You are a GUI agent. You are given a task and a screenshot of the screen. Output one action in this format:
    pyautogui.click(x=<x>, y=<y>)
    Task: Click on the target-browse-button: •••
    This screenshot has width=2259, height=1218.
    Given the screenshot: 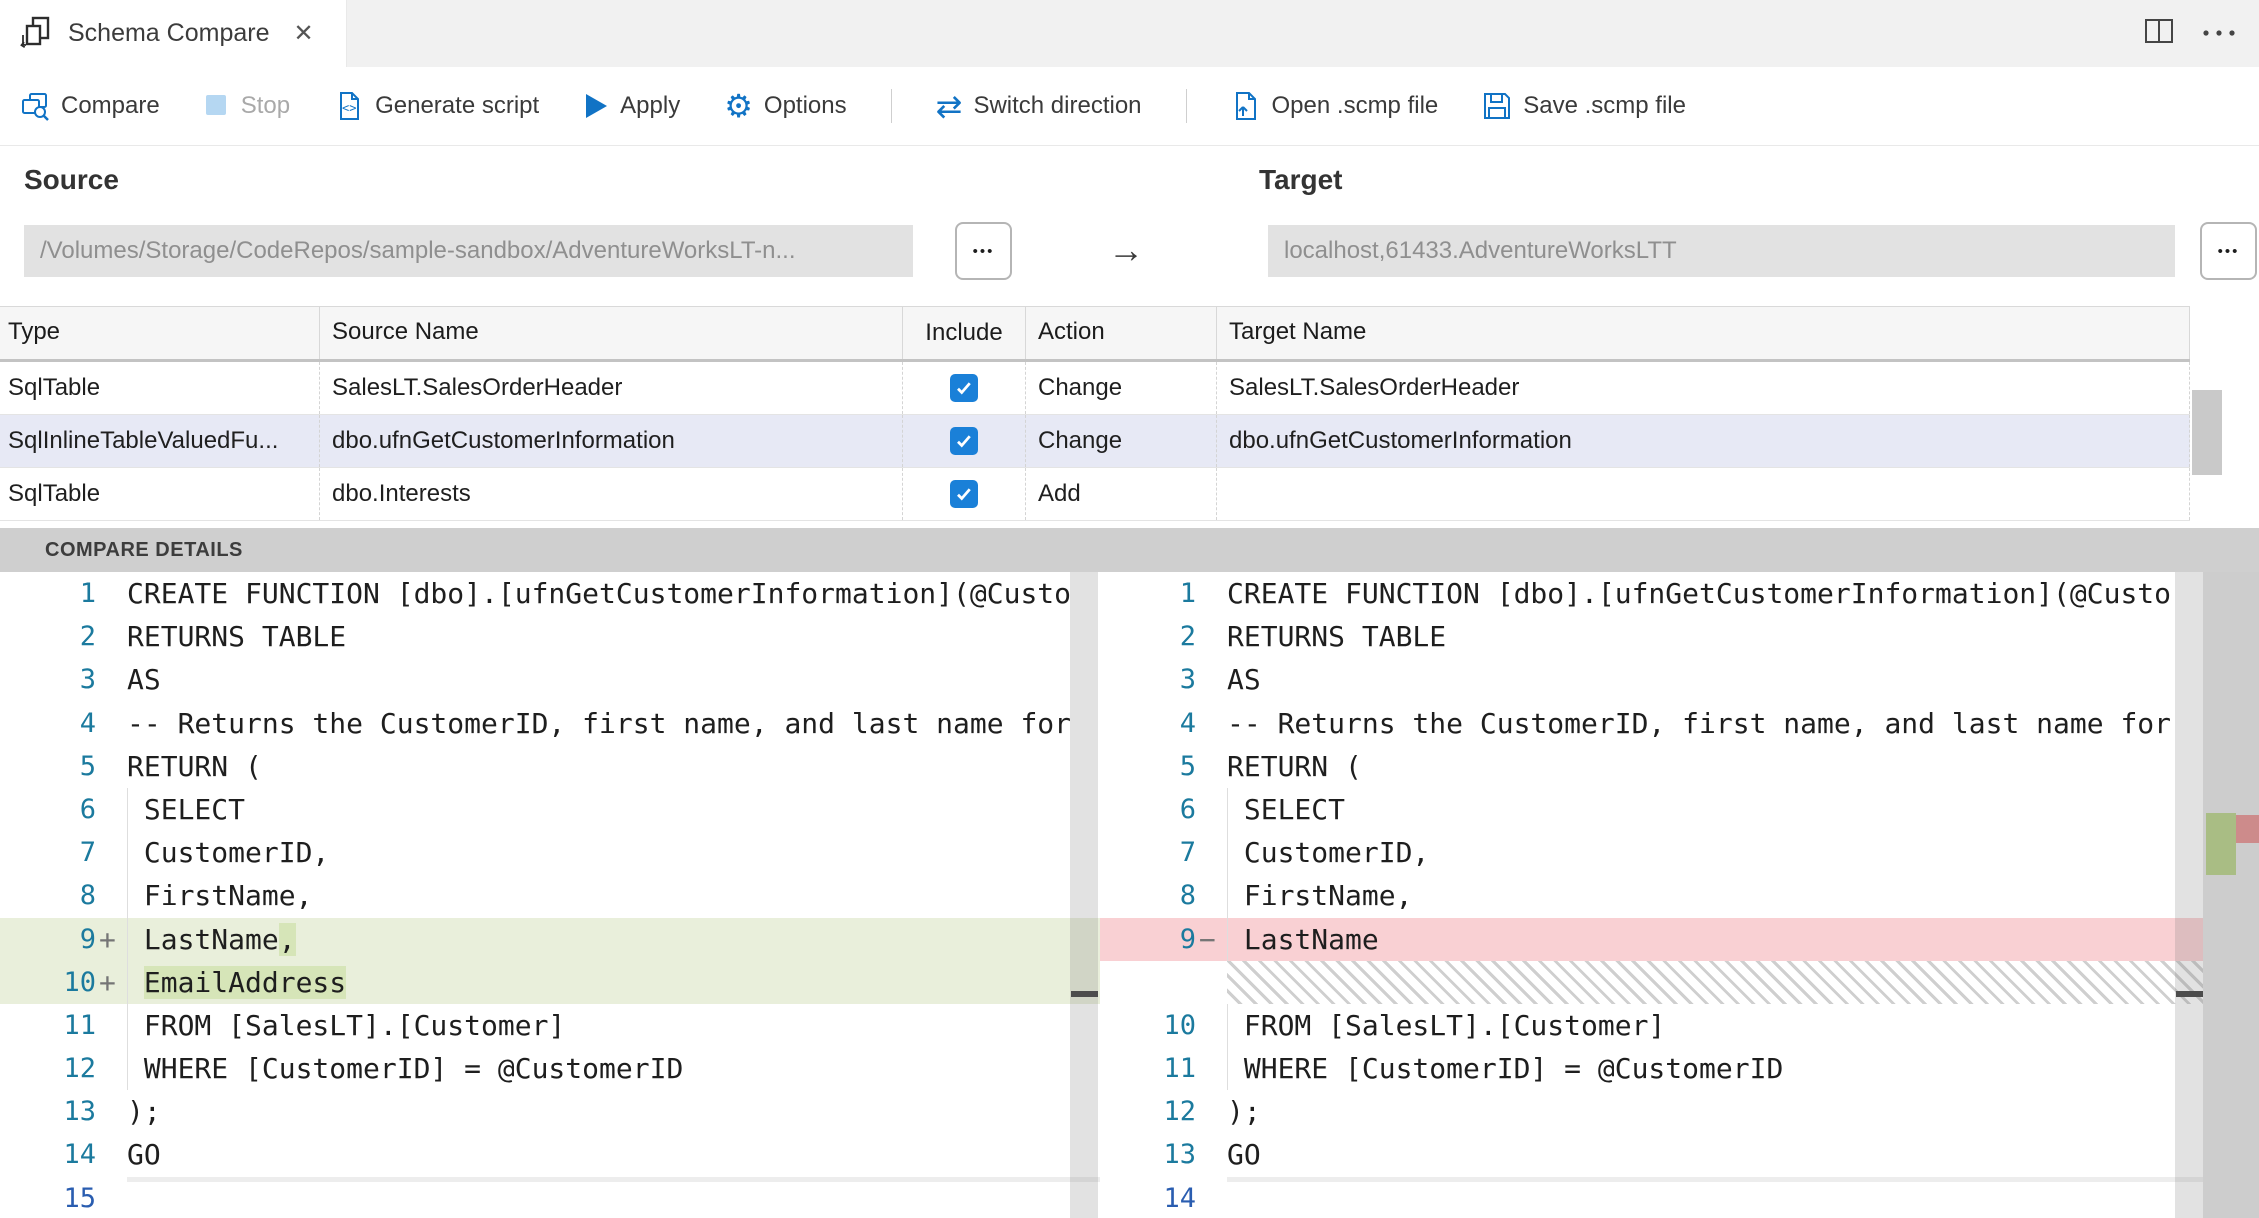 What is the action you would take?
    pyautogui.click(x=2228, y=251)
    